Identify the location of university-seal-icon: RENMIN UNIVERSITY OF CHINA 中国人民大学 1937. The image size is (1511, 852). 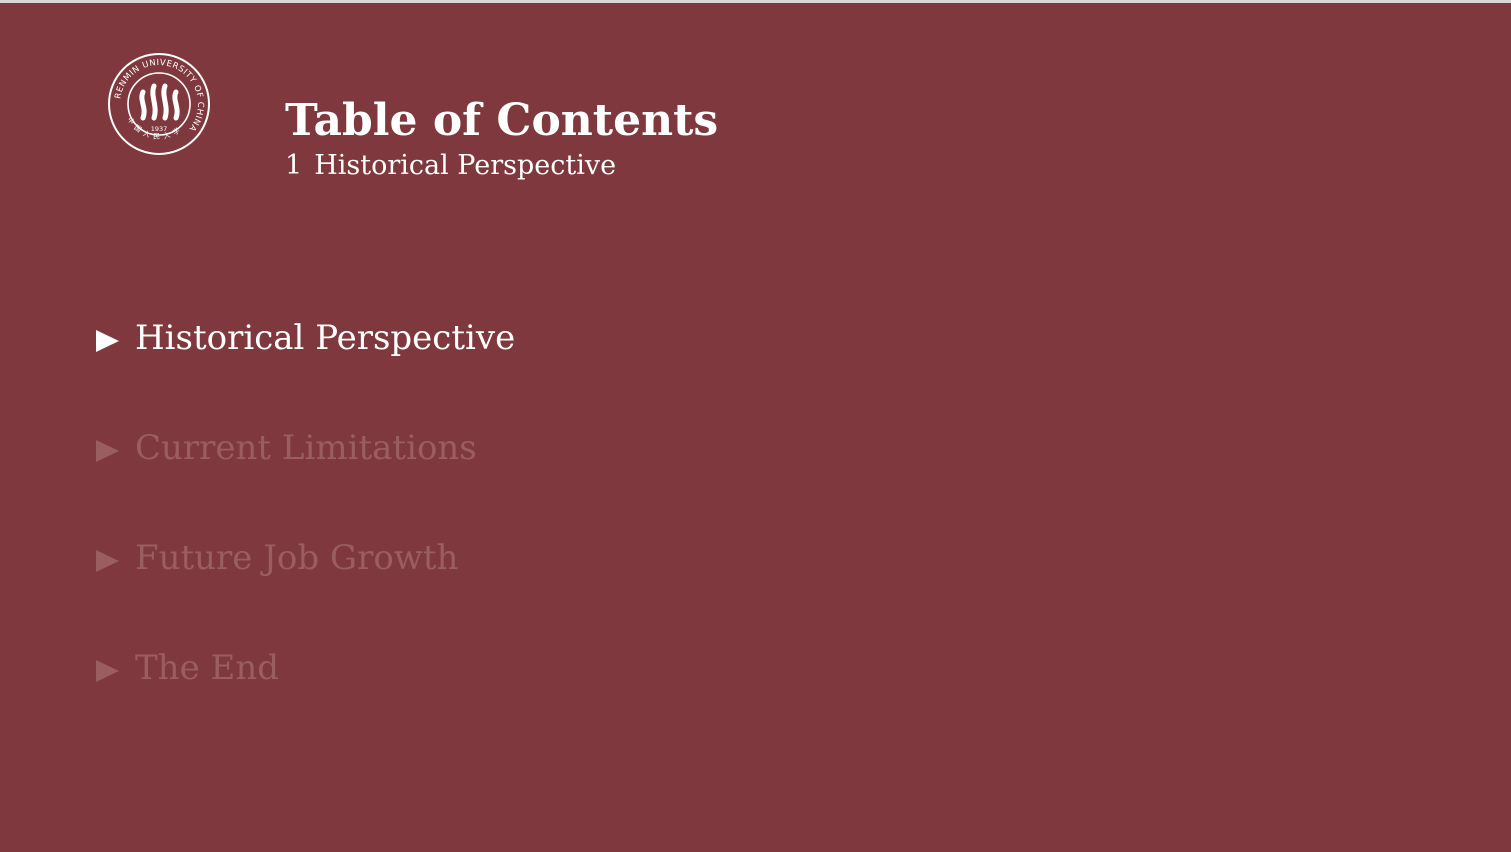
(159, 104).